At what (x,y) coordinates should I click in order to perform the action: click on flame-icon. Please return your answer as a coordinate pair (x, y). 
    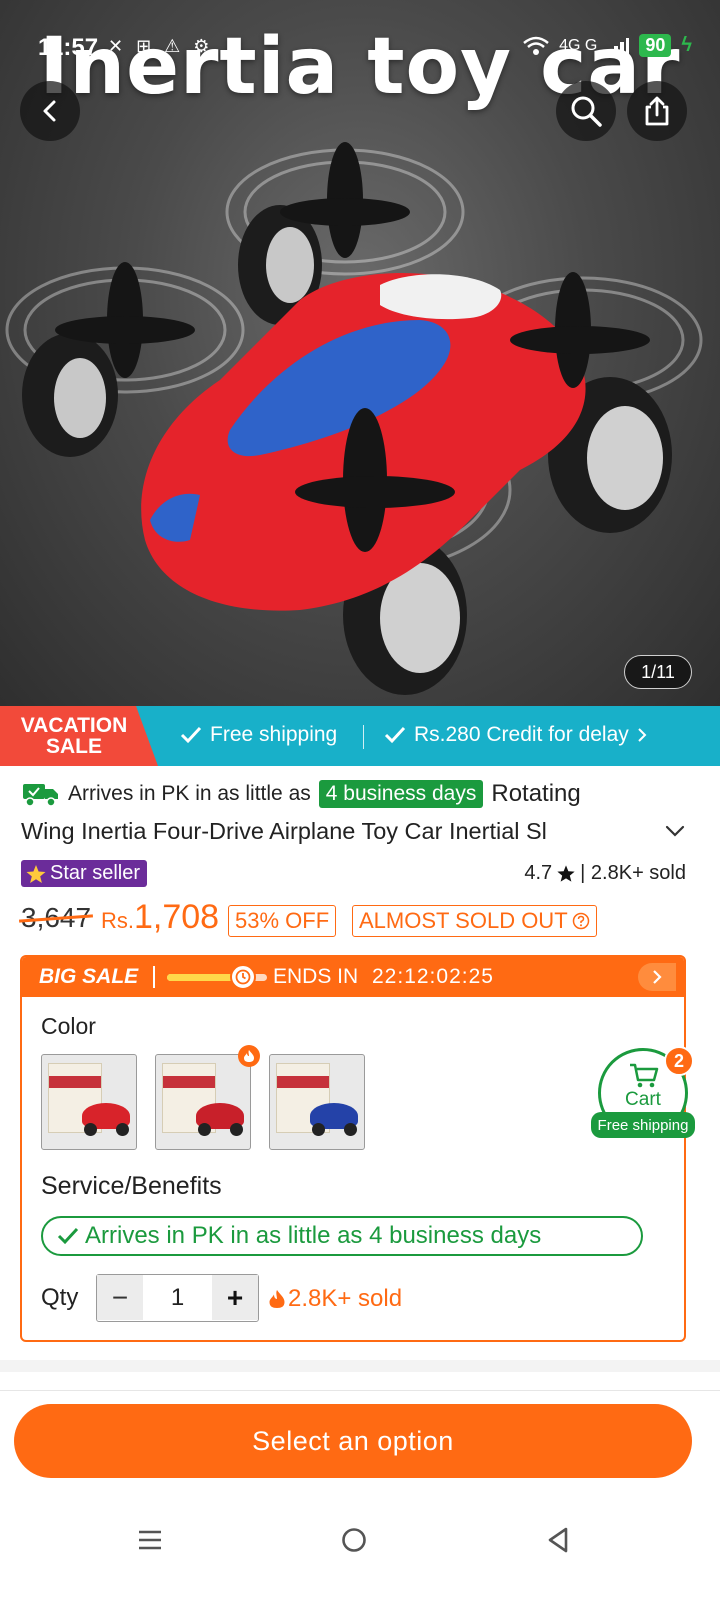
    Looking at the image, I should click on (277, 1299).